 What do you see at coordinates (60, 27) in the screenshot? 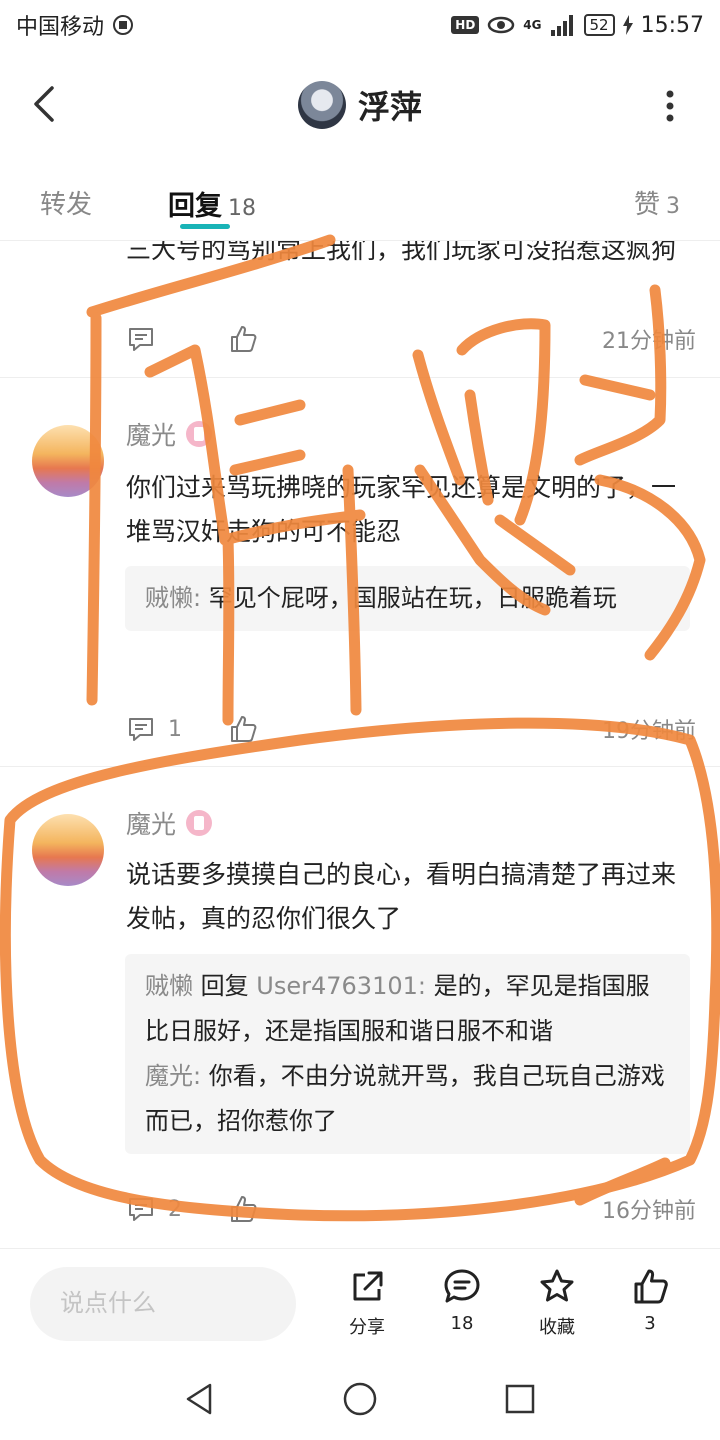
I see `carrier-label: 中国移动` at bounding box center [60, 27].